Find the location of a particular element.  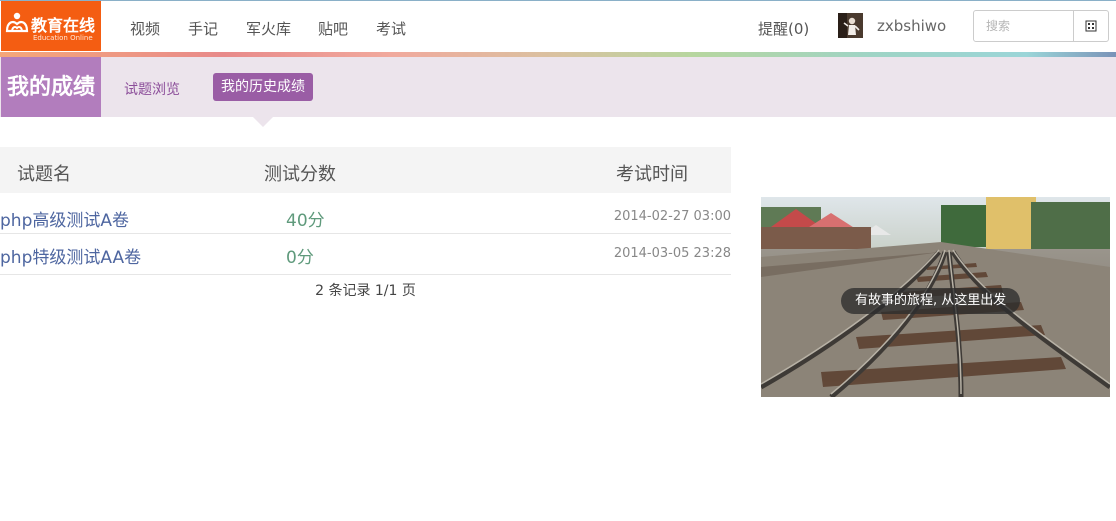

nav-item-notes: 手记 is located at coordinates (203, 28).